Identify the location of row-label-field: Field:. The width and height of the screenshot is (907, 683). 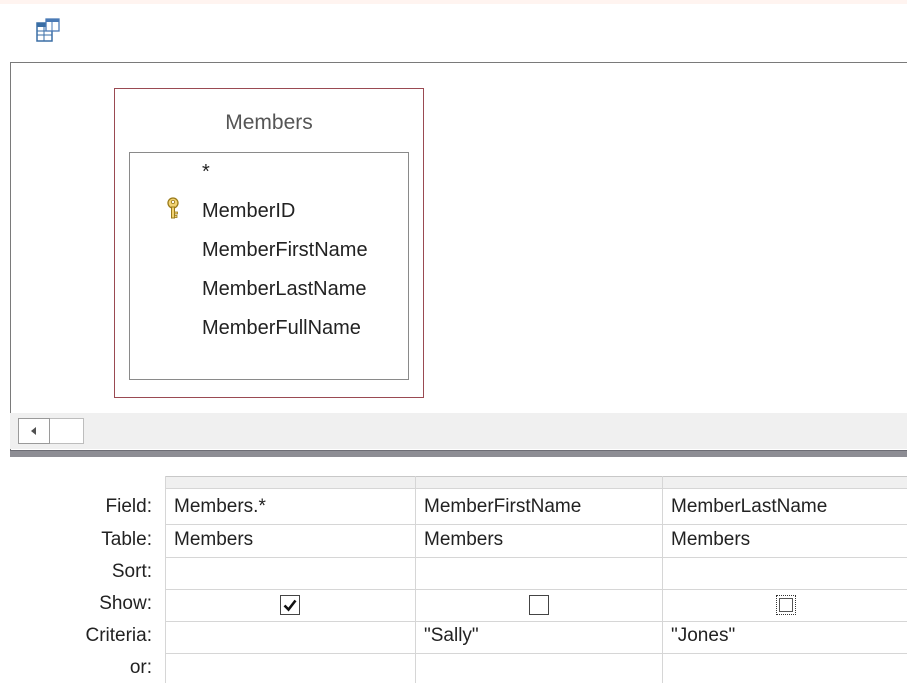
(128, 506).